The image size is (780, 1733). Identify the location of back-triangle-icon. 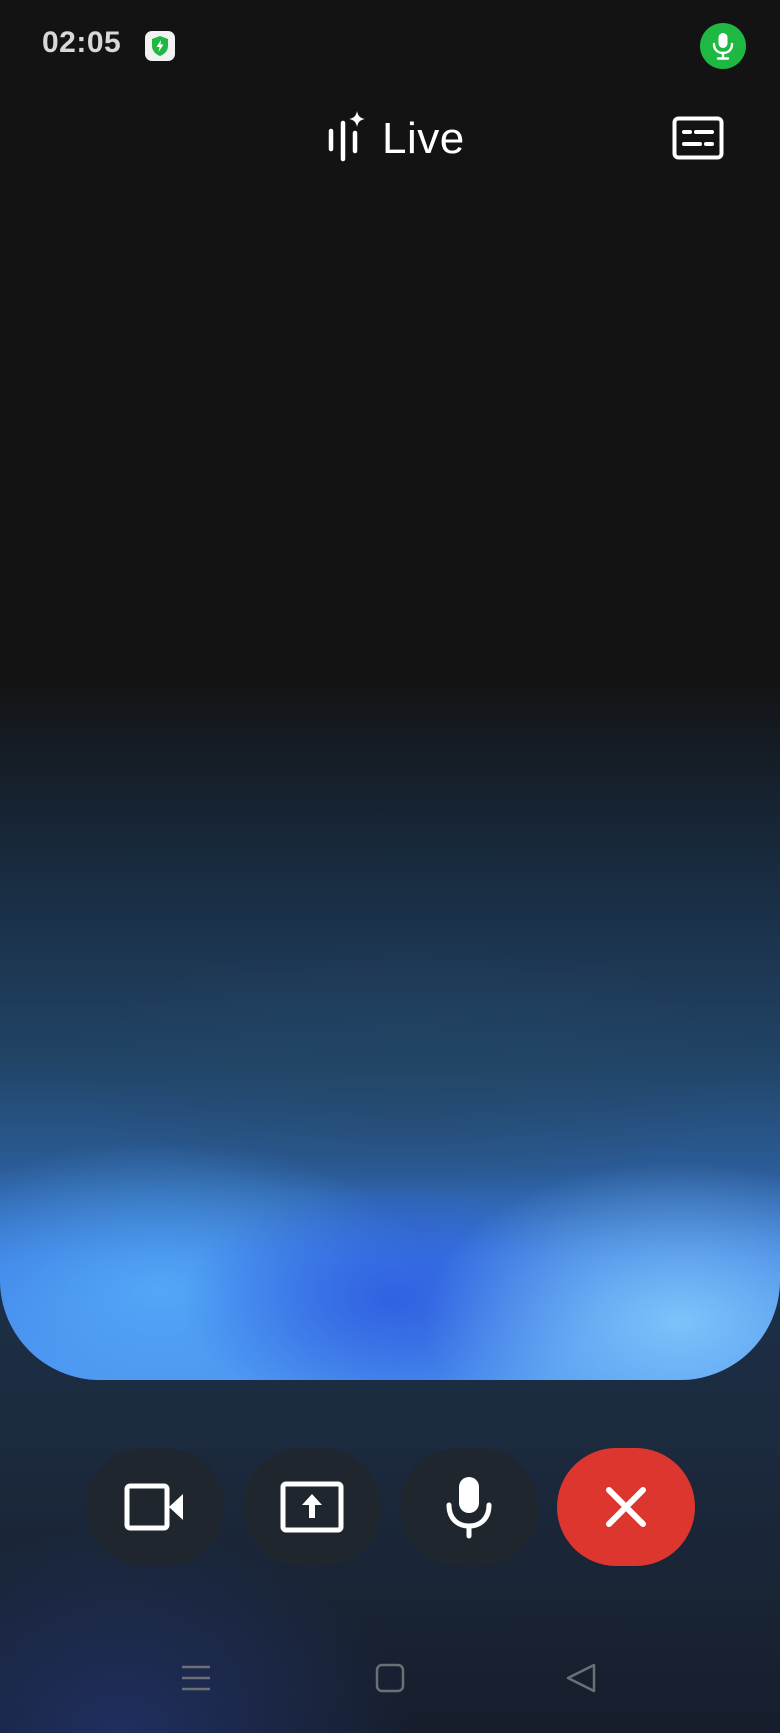
(581, 1678).